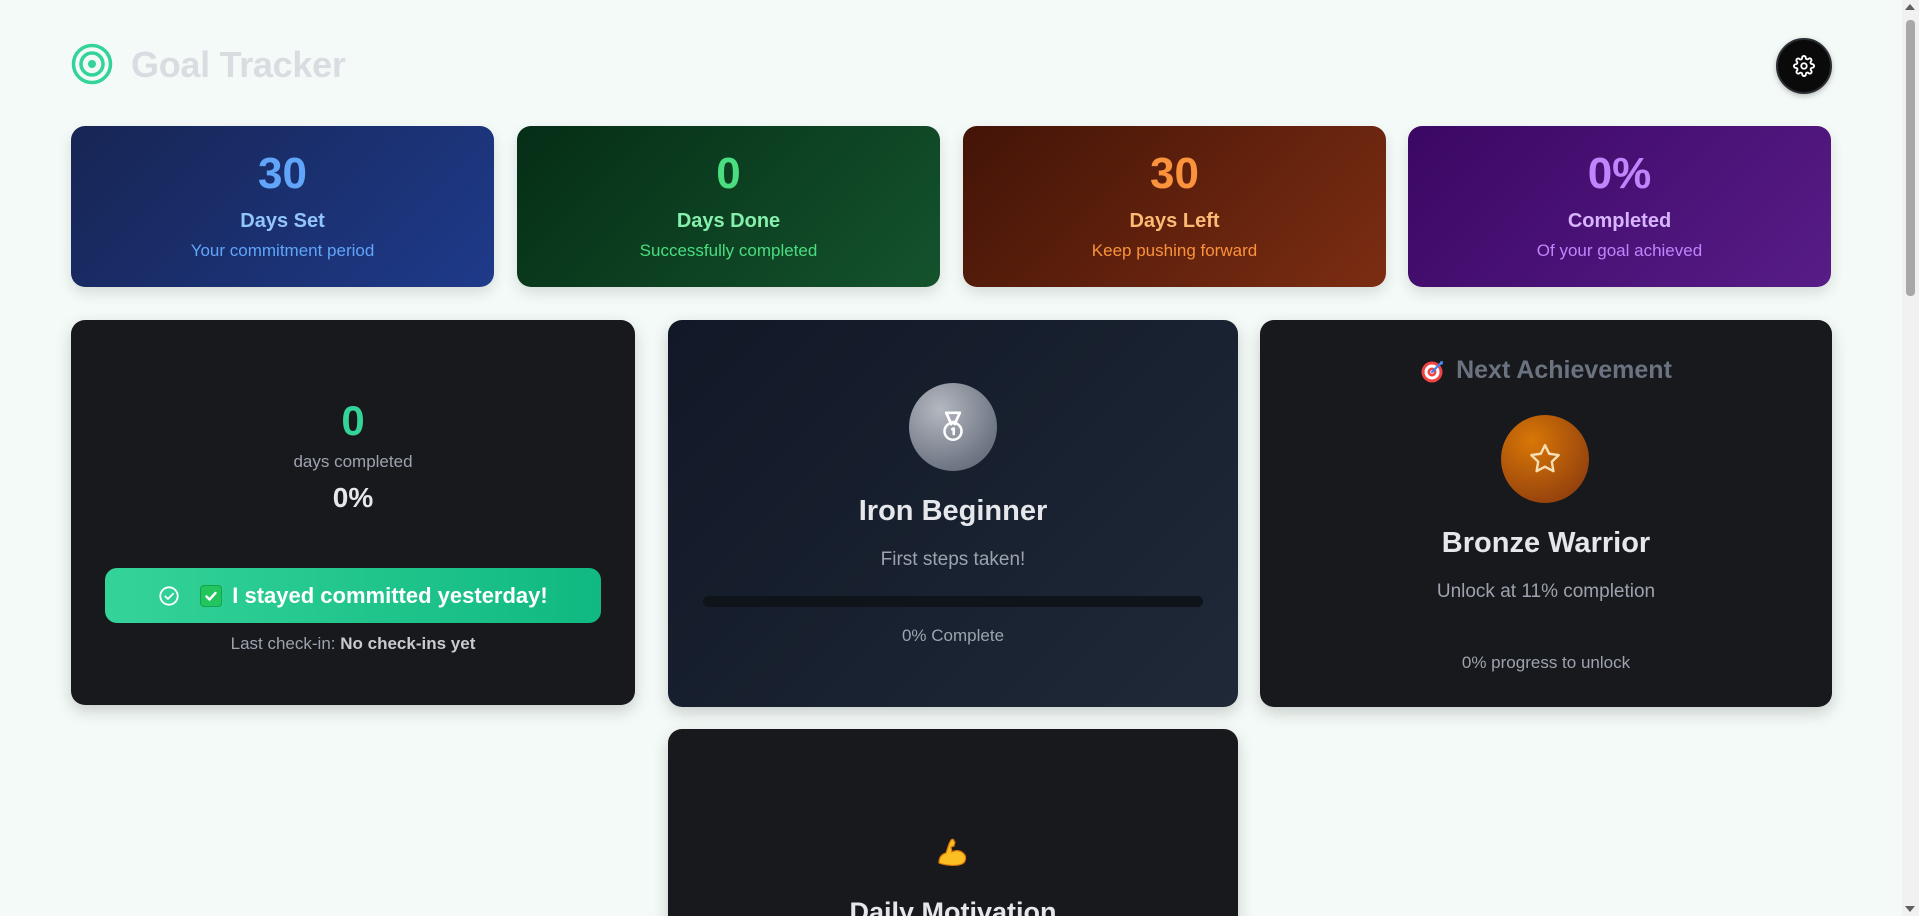 This screenshot has width=1919, height=916. Describe the element at coordinates (728, 221) in the screenshot. I see `stat-label: Days Done` at that location.